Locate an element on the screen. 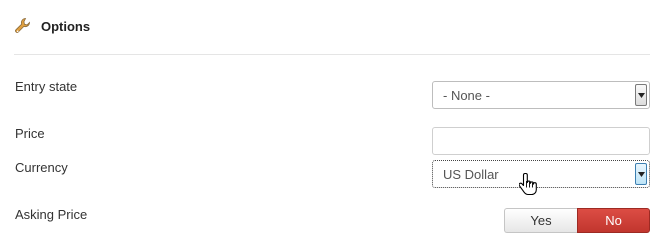  currency-select: US Dollar is located at coordinates (541, 174).